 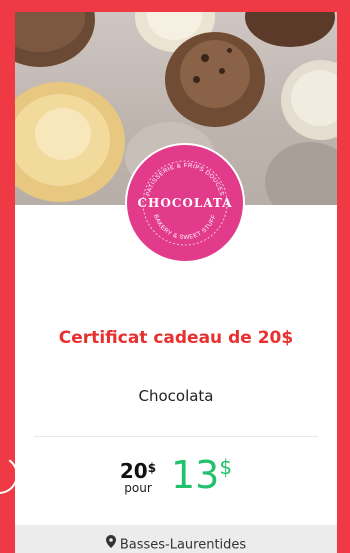 What do you see at coordinates (195, 475) in the screenshot?
I see `sale-price-amount: 13` at bounding box center [195, 475].